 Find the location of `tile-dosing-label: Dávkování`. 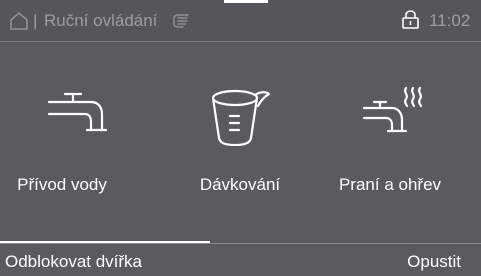

tile-dosing-label: Dávkování is located at coordinates (240, 184).